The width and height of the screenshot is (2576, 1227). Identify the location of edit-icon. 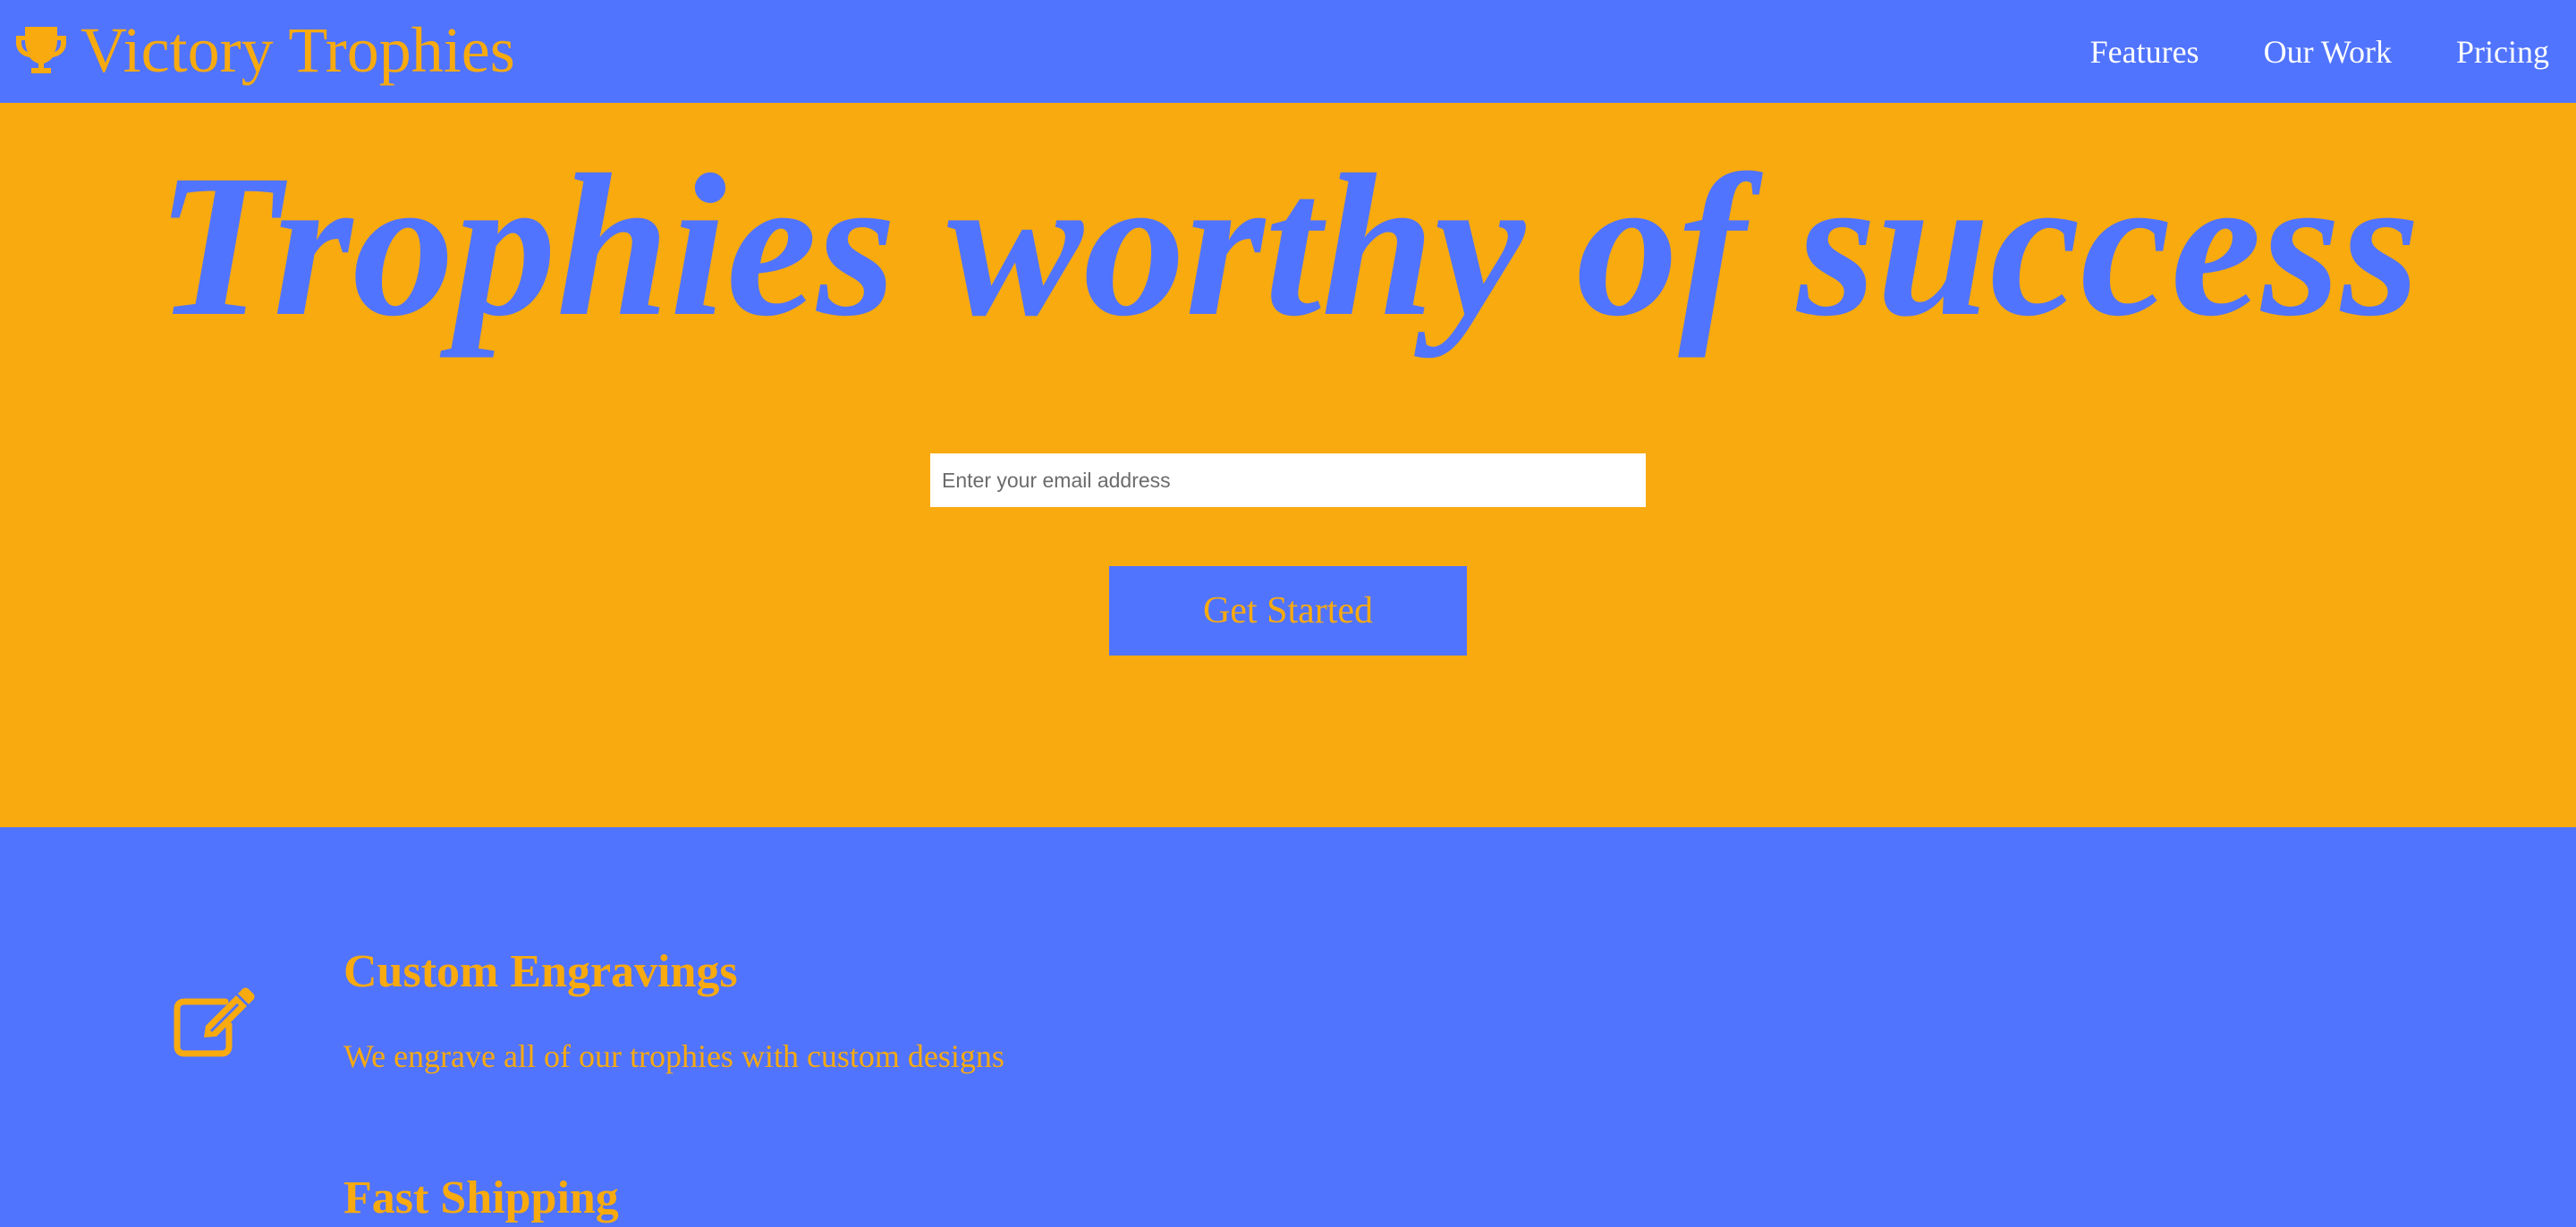
(214, 1022).